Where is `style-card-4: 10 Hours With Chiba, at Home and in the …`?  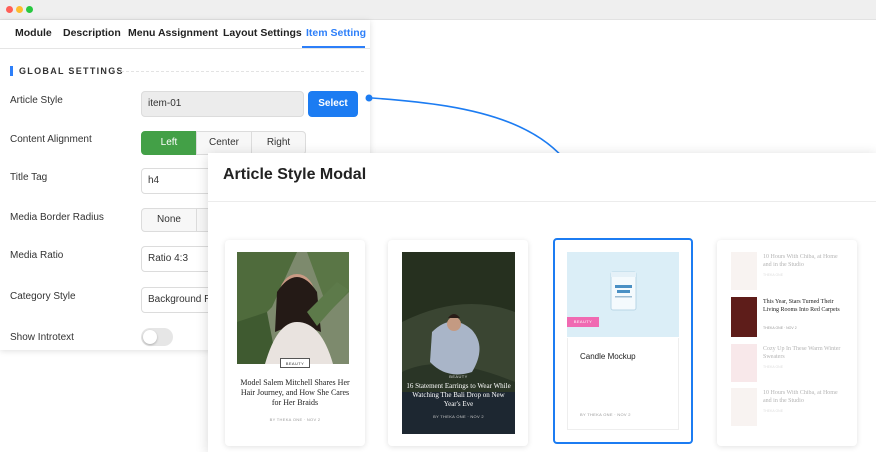 style-card-4: 10 Hours With Chiba, at Home and in the … is located at coordinates (787, 343).